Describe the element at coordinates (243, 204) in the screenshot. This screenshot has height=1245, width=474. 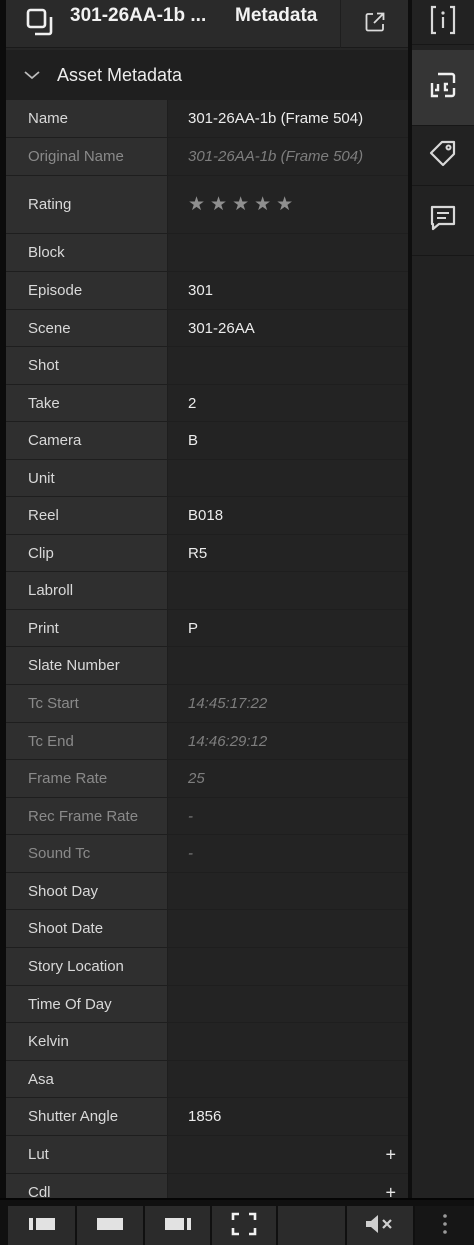
I see `star-rating: ★★★★★` at that location.